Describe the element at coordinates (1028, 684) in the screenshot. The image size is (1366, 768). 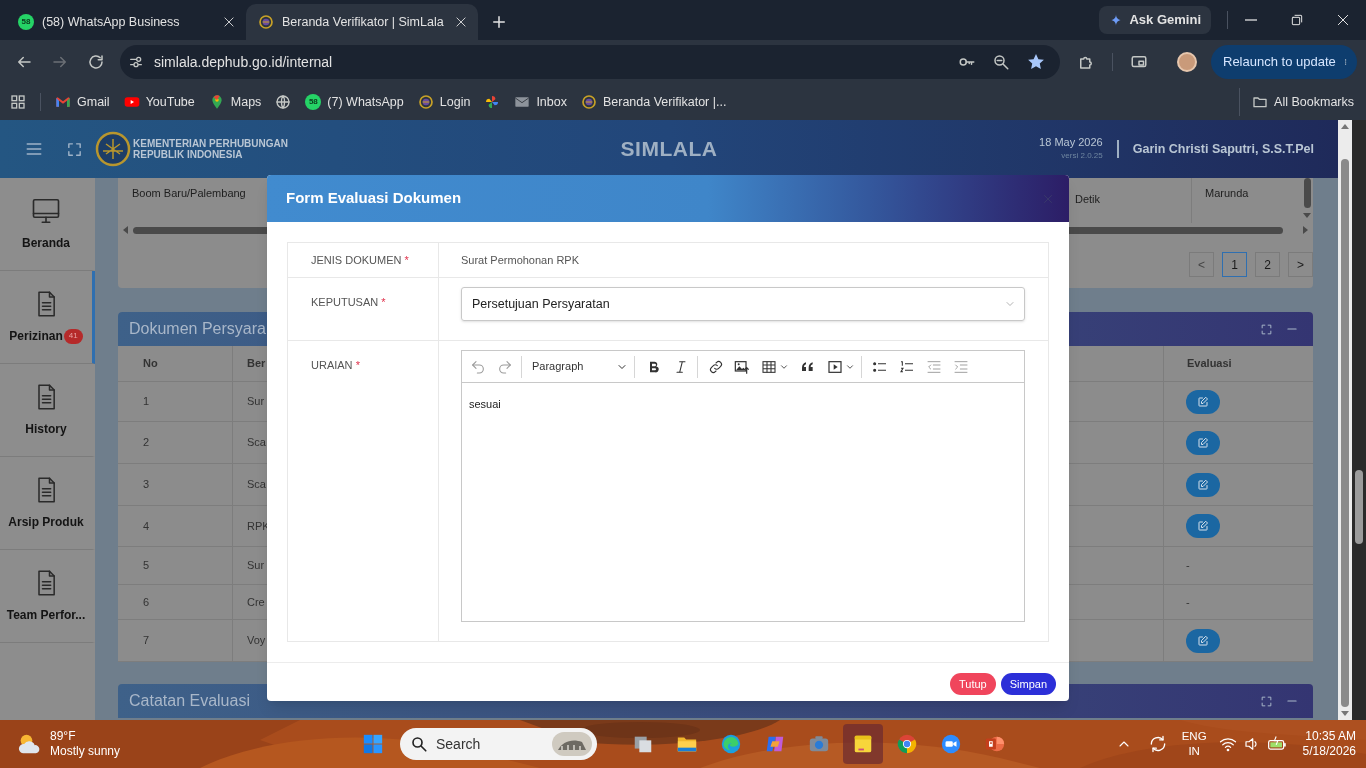
I see `save-button: Simpan` at that location.